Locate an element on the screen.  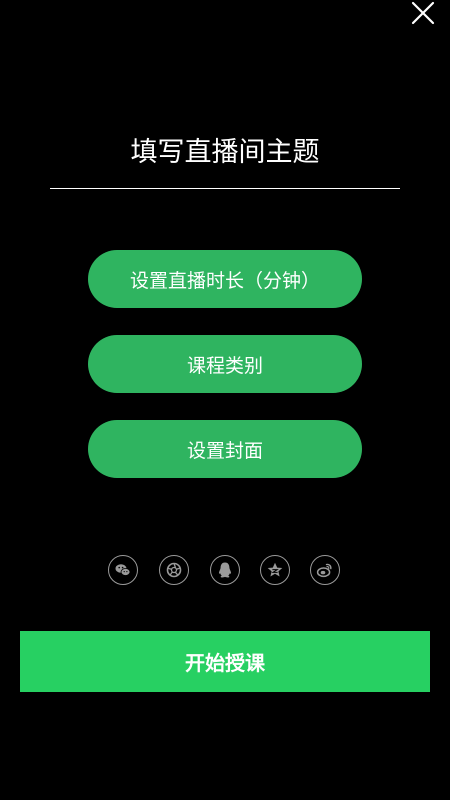
share-options is located at coordinates (225, 571).